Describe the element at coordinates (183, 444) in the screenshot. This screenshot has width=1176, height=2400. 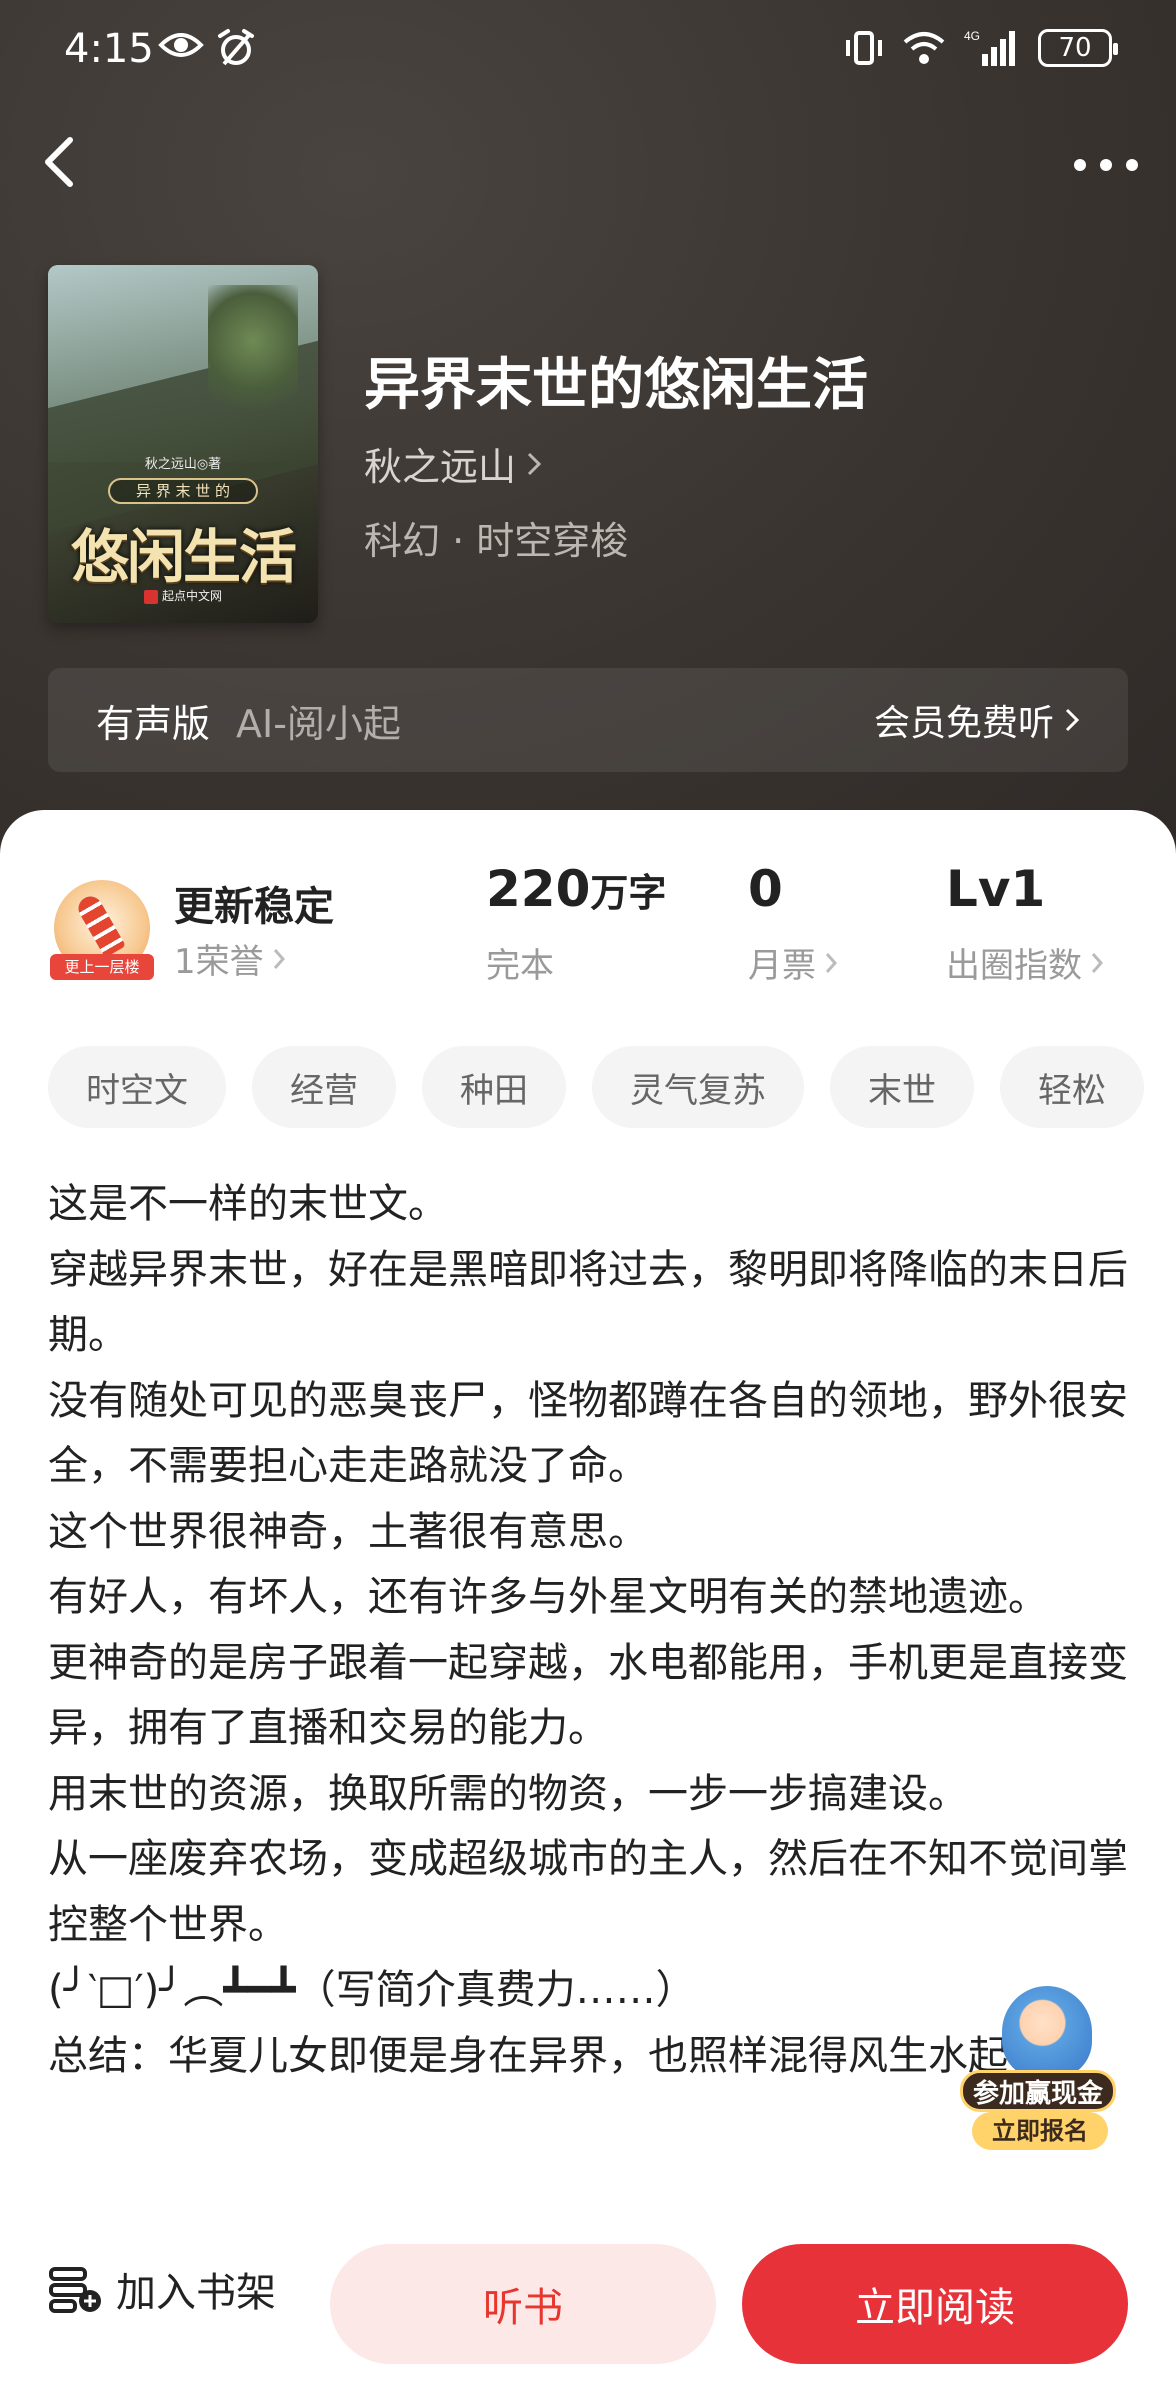
I see `book-cover: 秋之远山◎著 异 界 末 世 的 悠闲生活 起点中文网` at that location.